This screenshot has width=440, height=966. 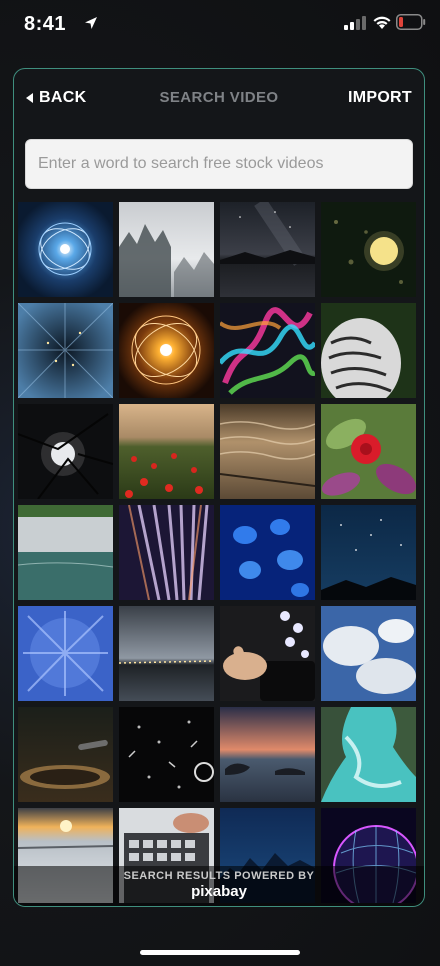 I want to click on powered-by-text: SEARCH RESULTS POWERED BY, so click(x=219, y=876).